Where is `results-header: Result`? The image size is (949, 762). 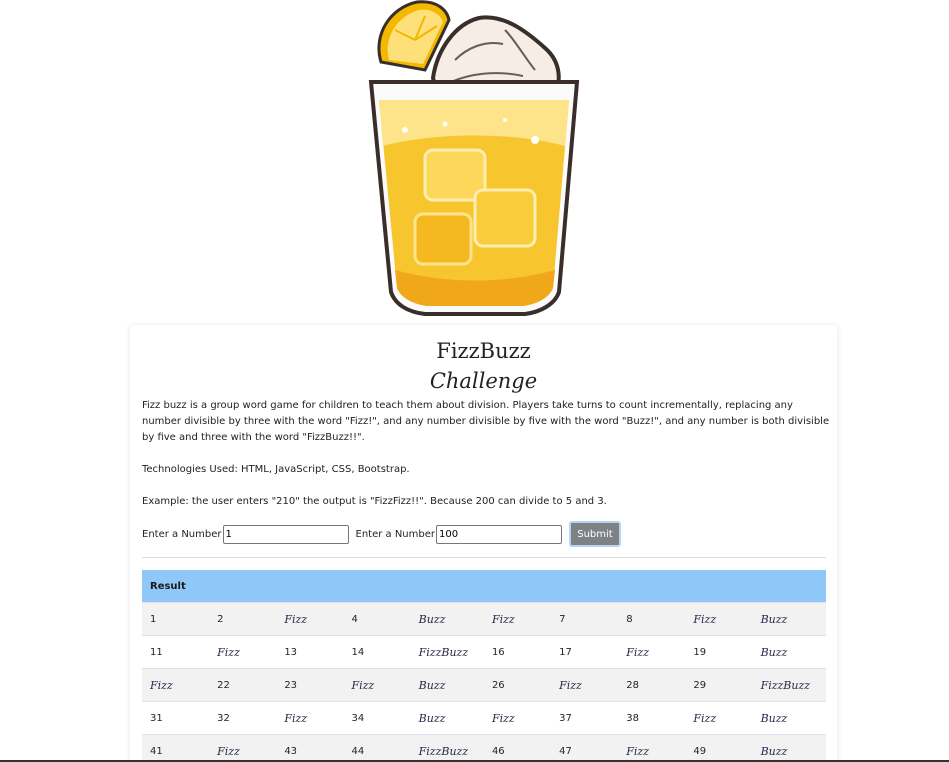
results-header: Result is located at coordinates (484, 586).